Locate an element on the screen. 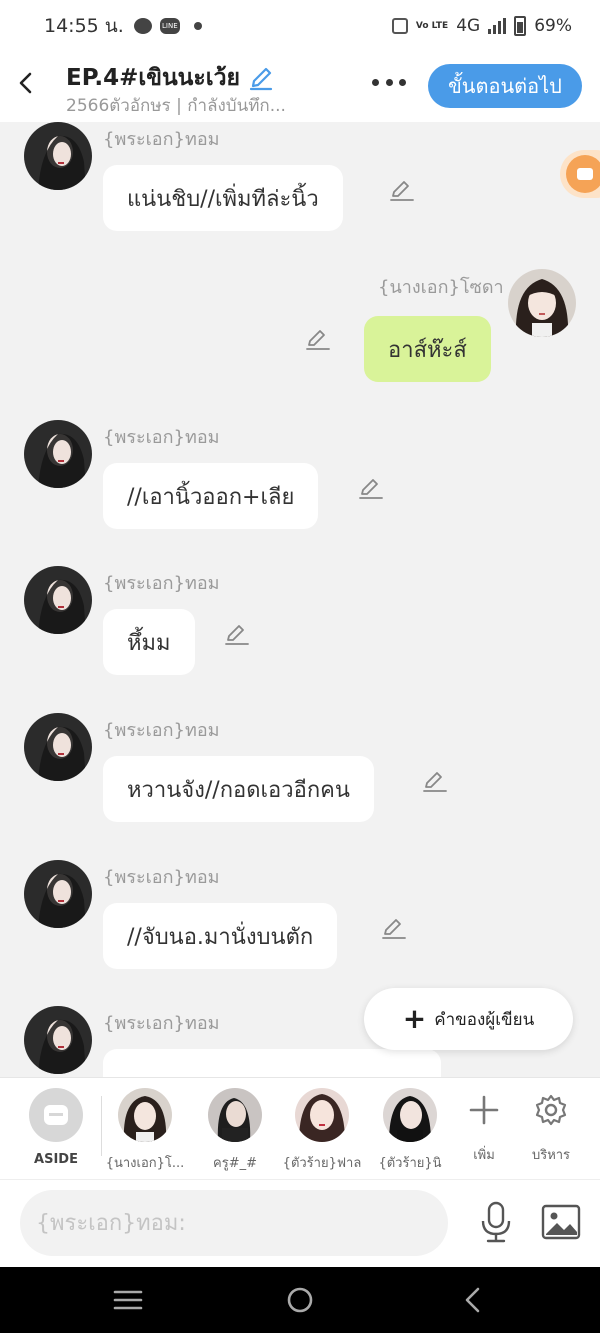 This screenshot has height=1333, width=600. message-bubble: อาส์ห๊ะส์ is located at coordinates (427, 349).